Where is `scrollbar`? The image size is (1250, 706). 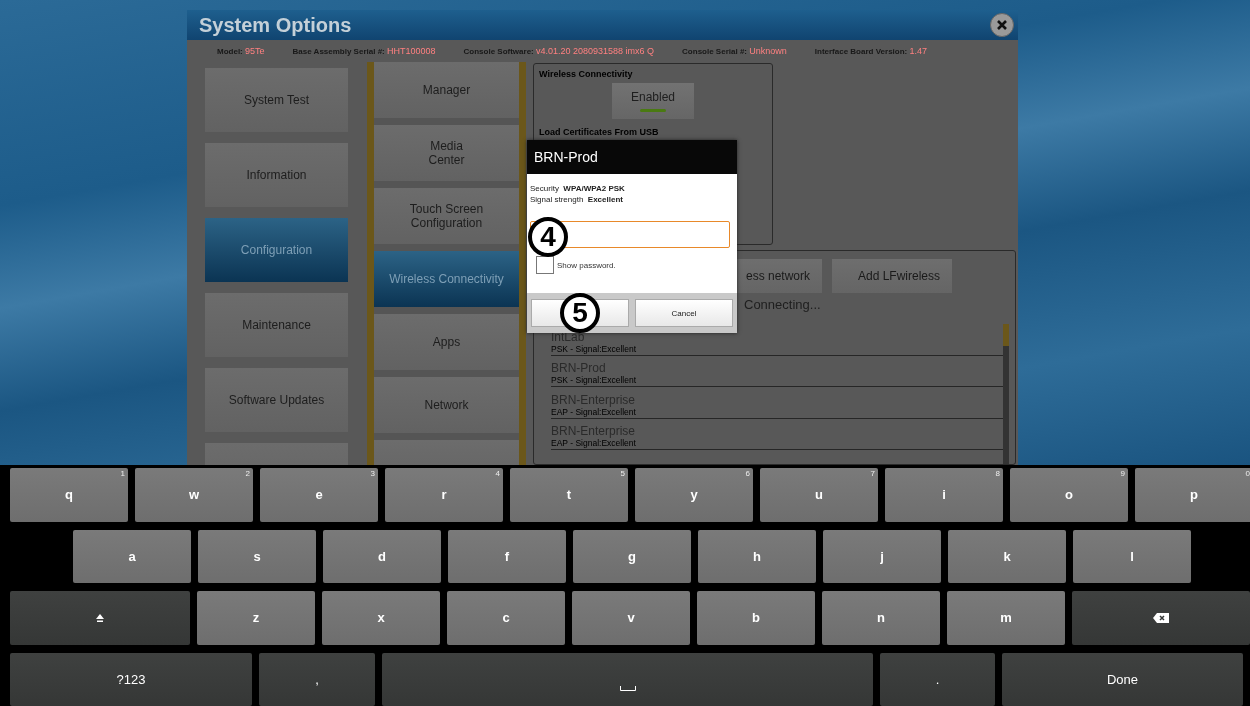 scrollbar is located at coordinates (1006, 394).